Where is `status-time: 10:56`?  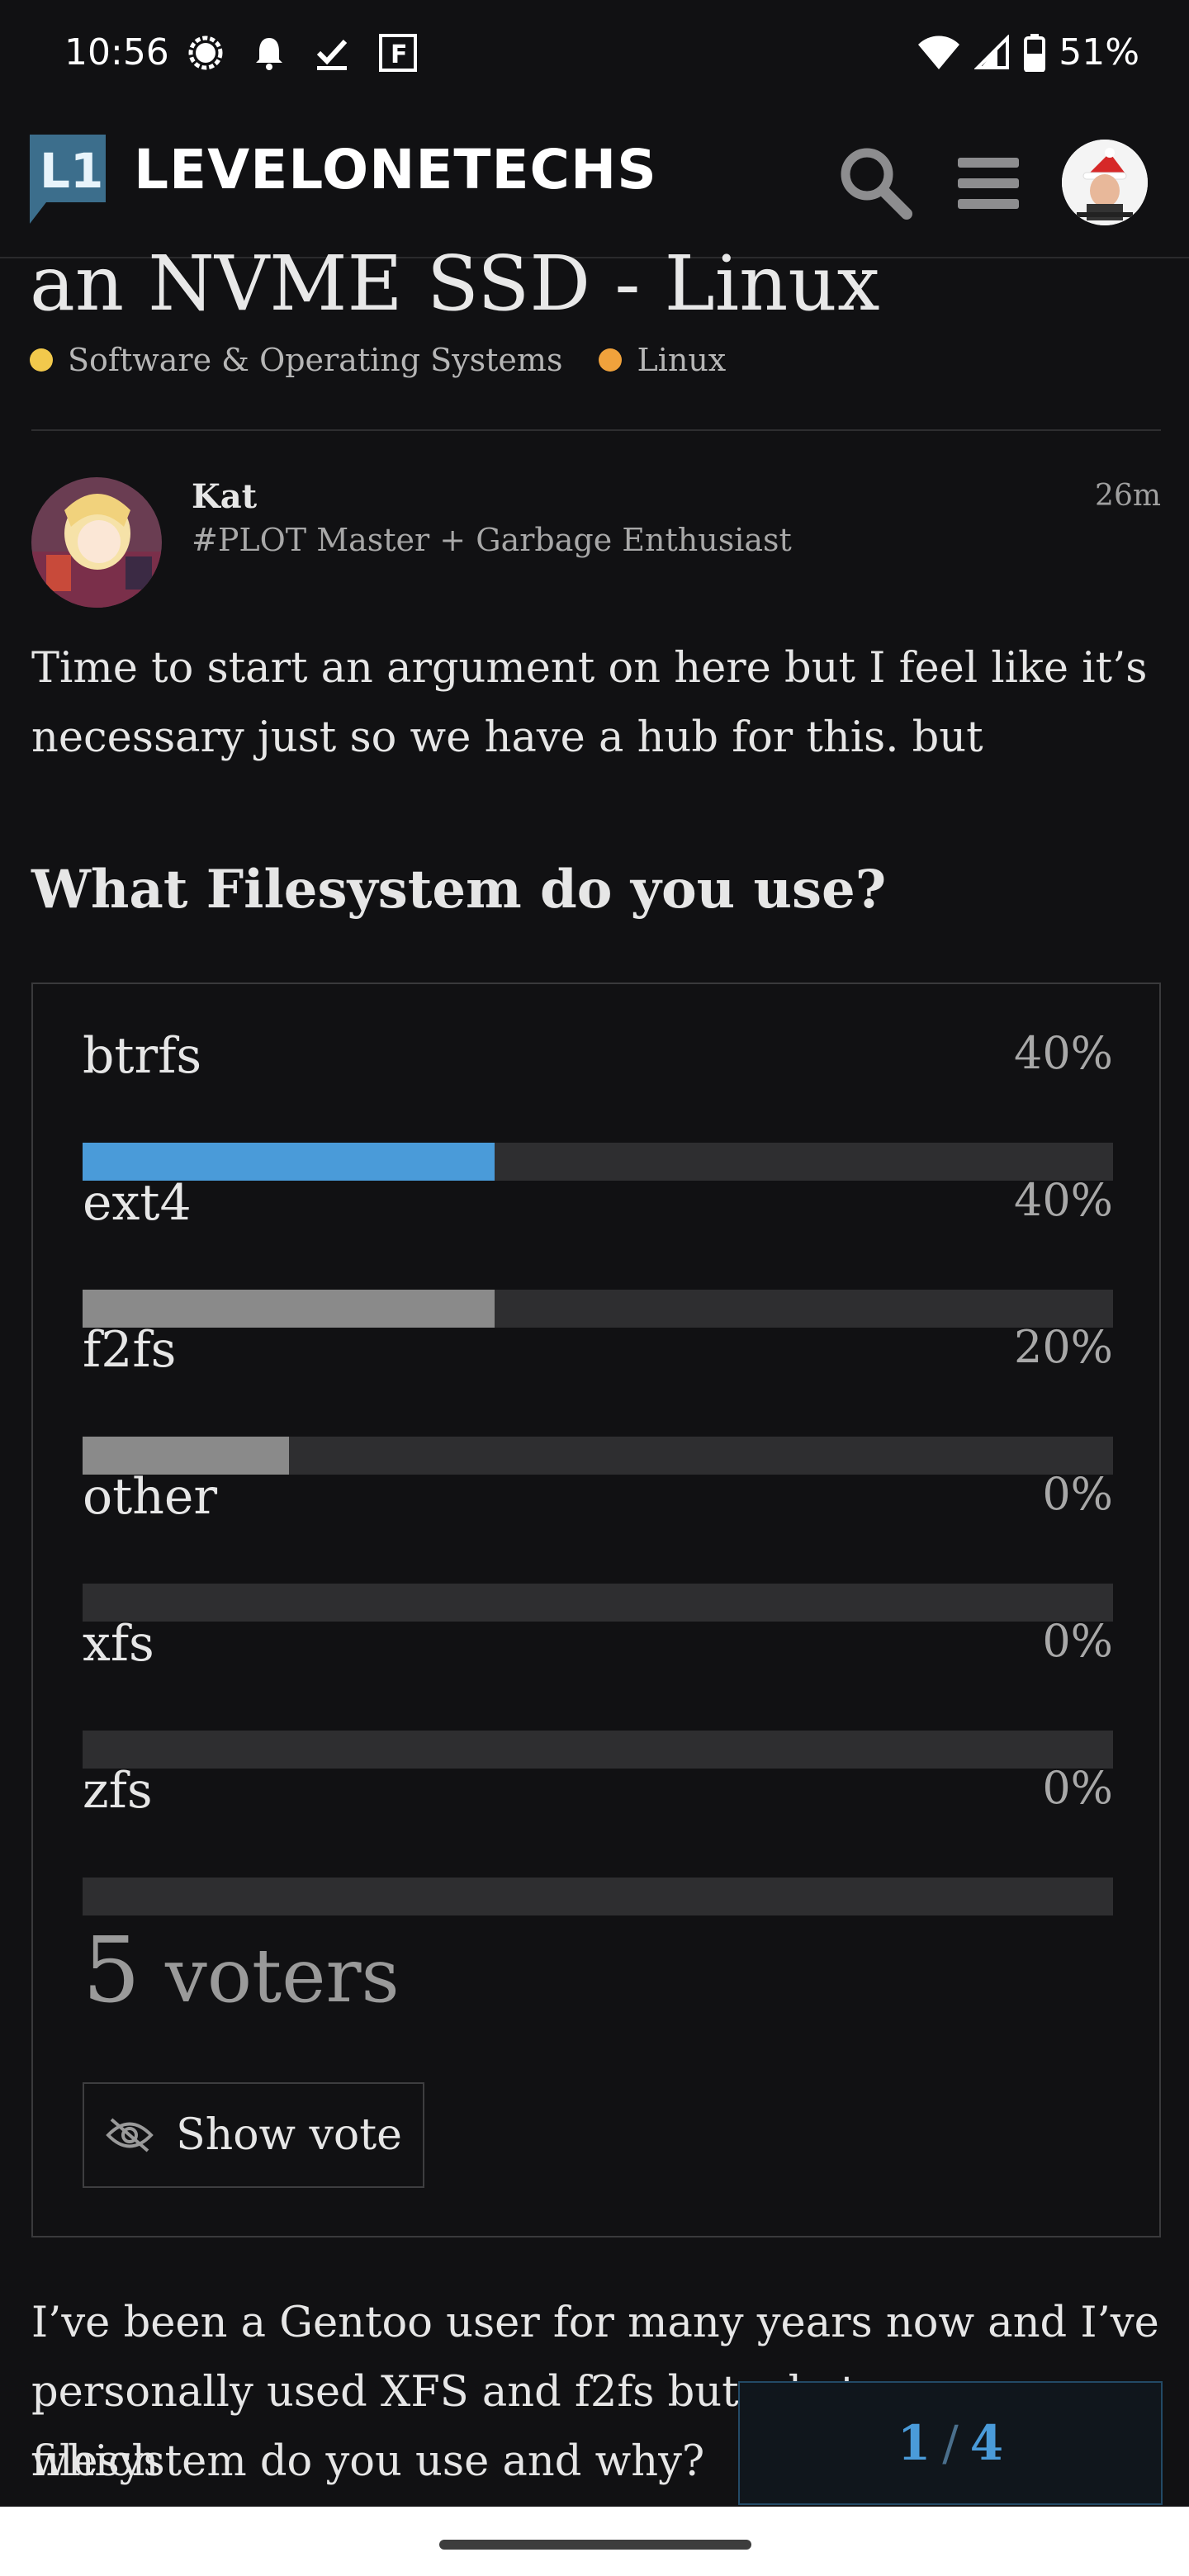 status-time: 10:56 is located at coordinates (116, 52).